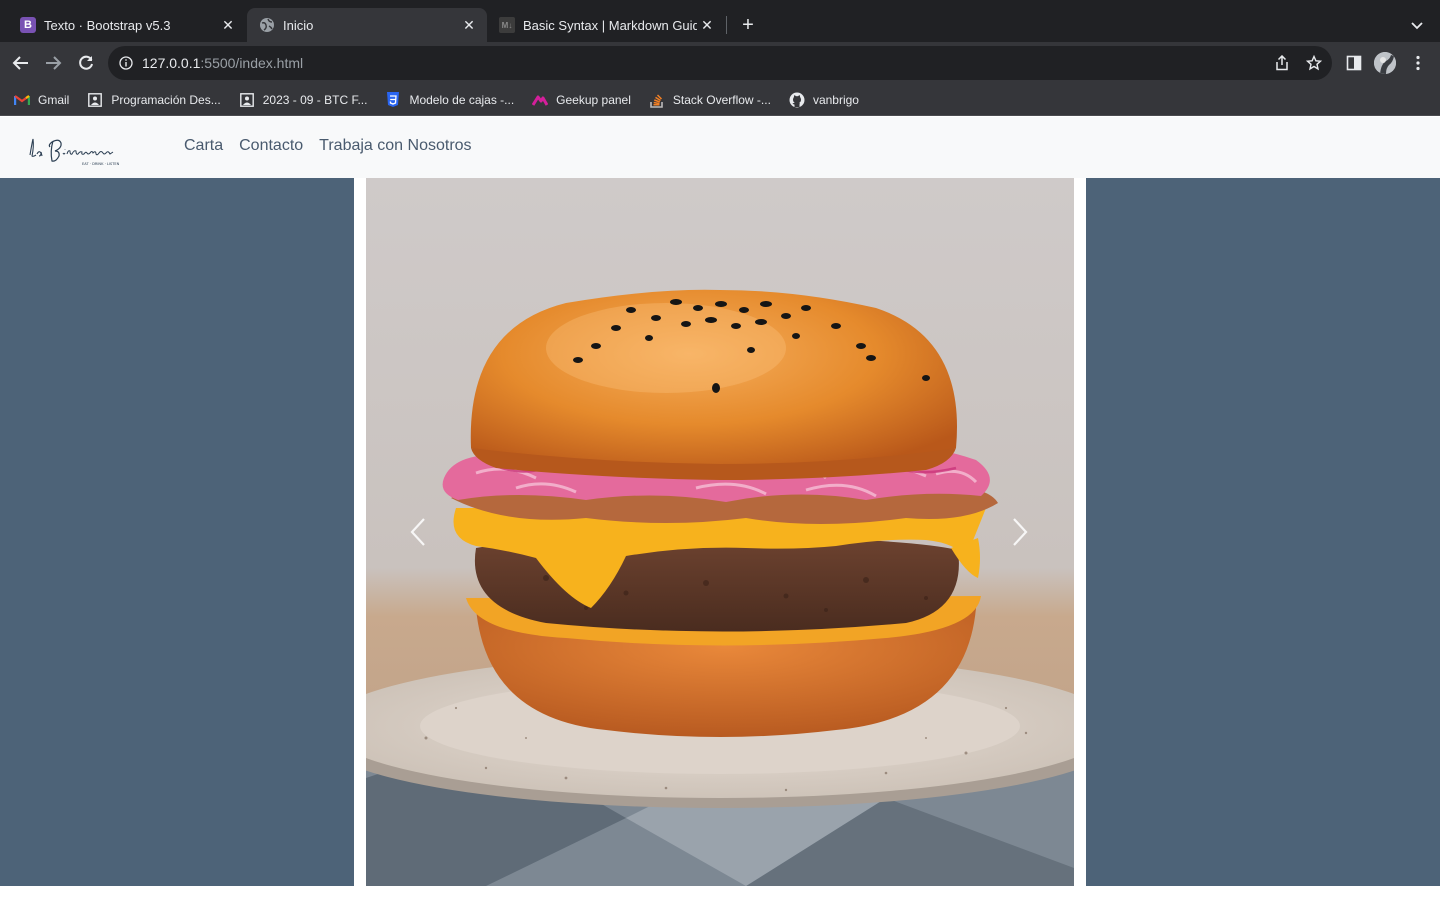  Describe the element at coordinates (720, 893) in the screenshot. I see `page-bottom-spacer` at that location.